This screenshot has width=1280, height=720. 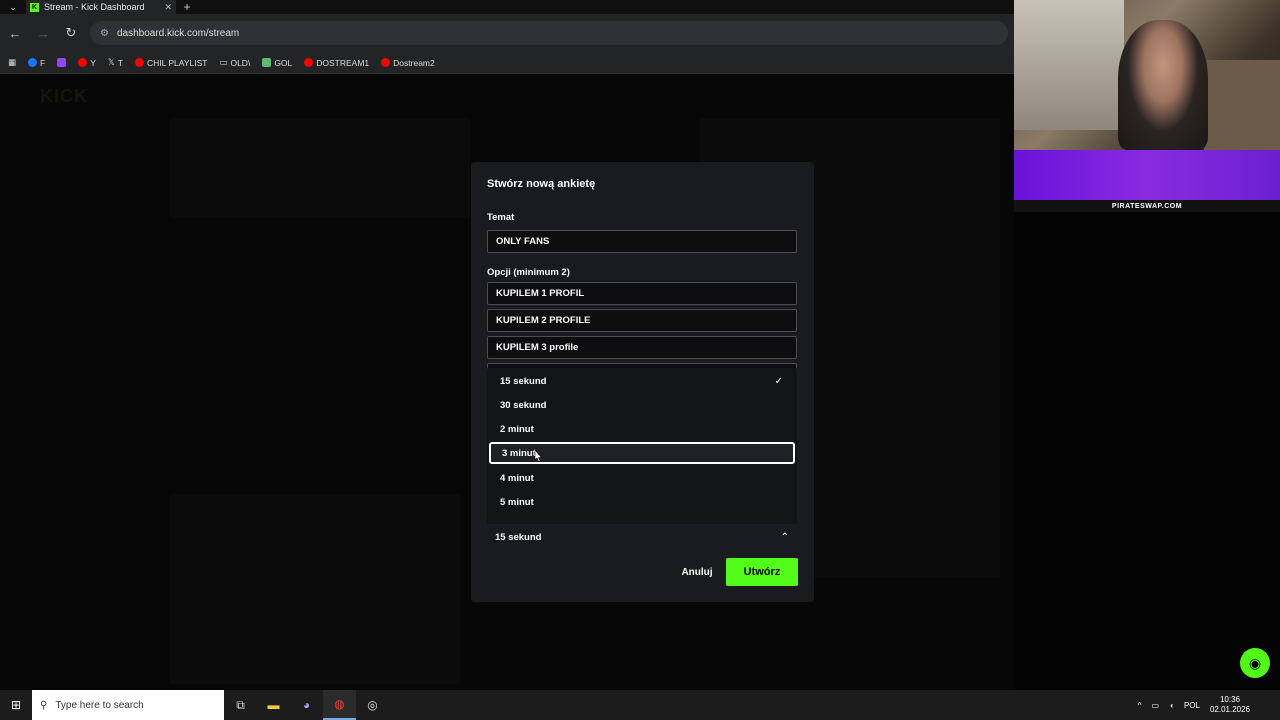 I want to click on clock-time: 10:36, so click(x=1229, y=699).